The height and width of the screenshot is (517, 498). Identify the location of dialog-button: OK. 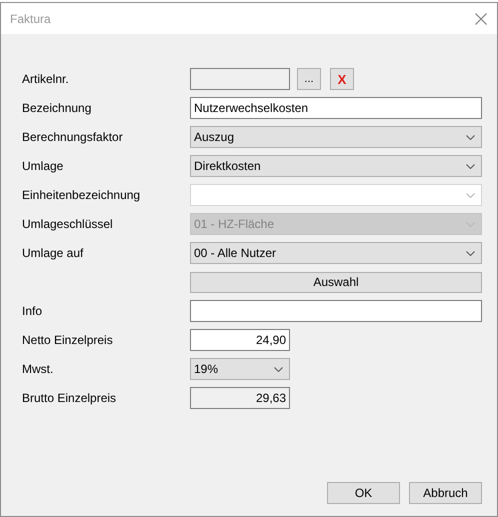
(363, 493).